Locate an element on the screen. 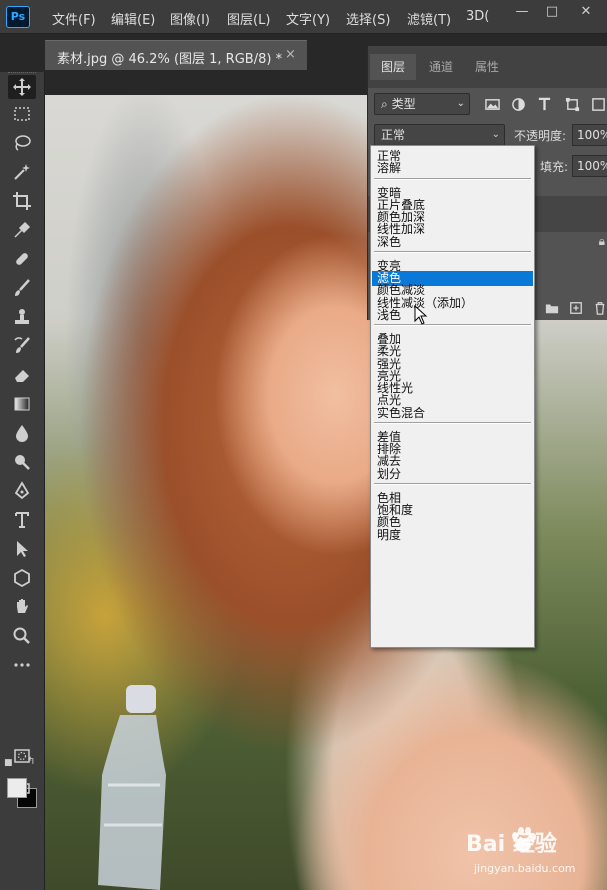  menu-file: 文件(F) is located at coordinates (74, 18).